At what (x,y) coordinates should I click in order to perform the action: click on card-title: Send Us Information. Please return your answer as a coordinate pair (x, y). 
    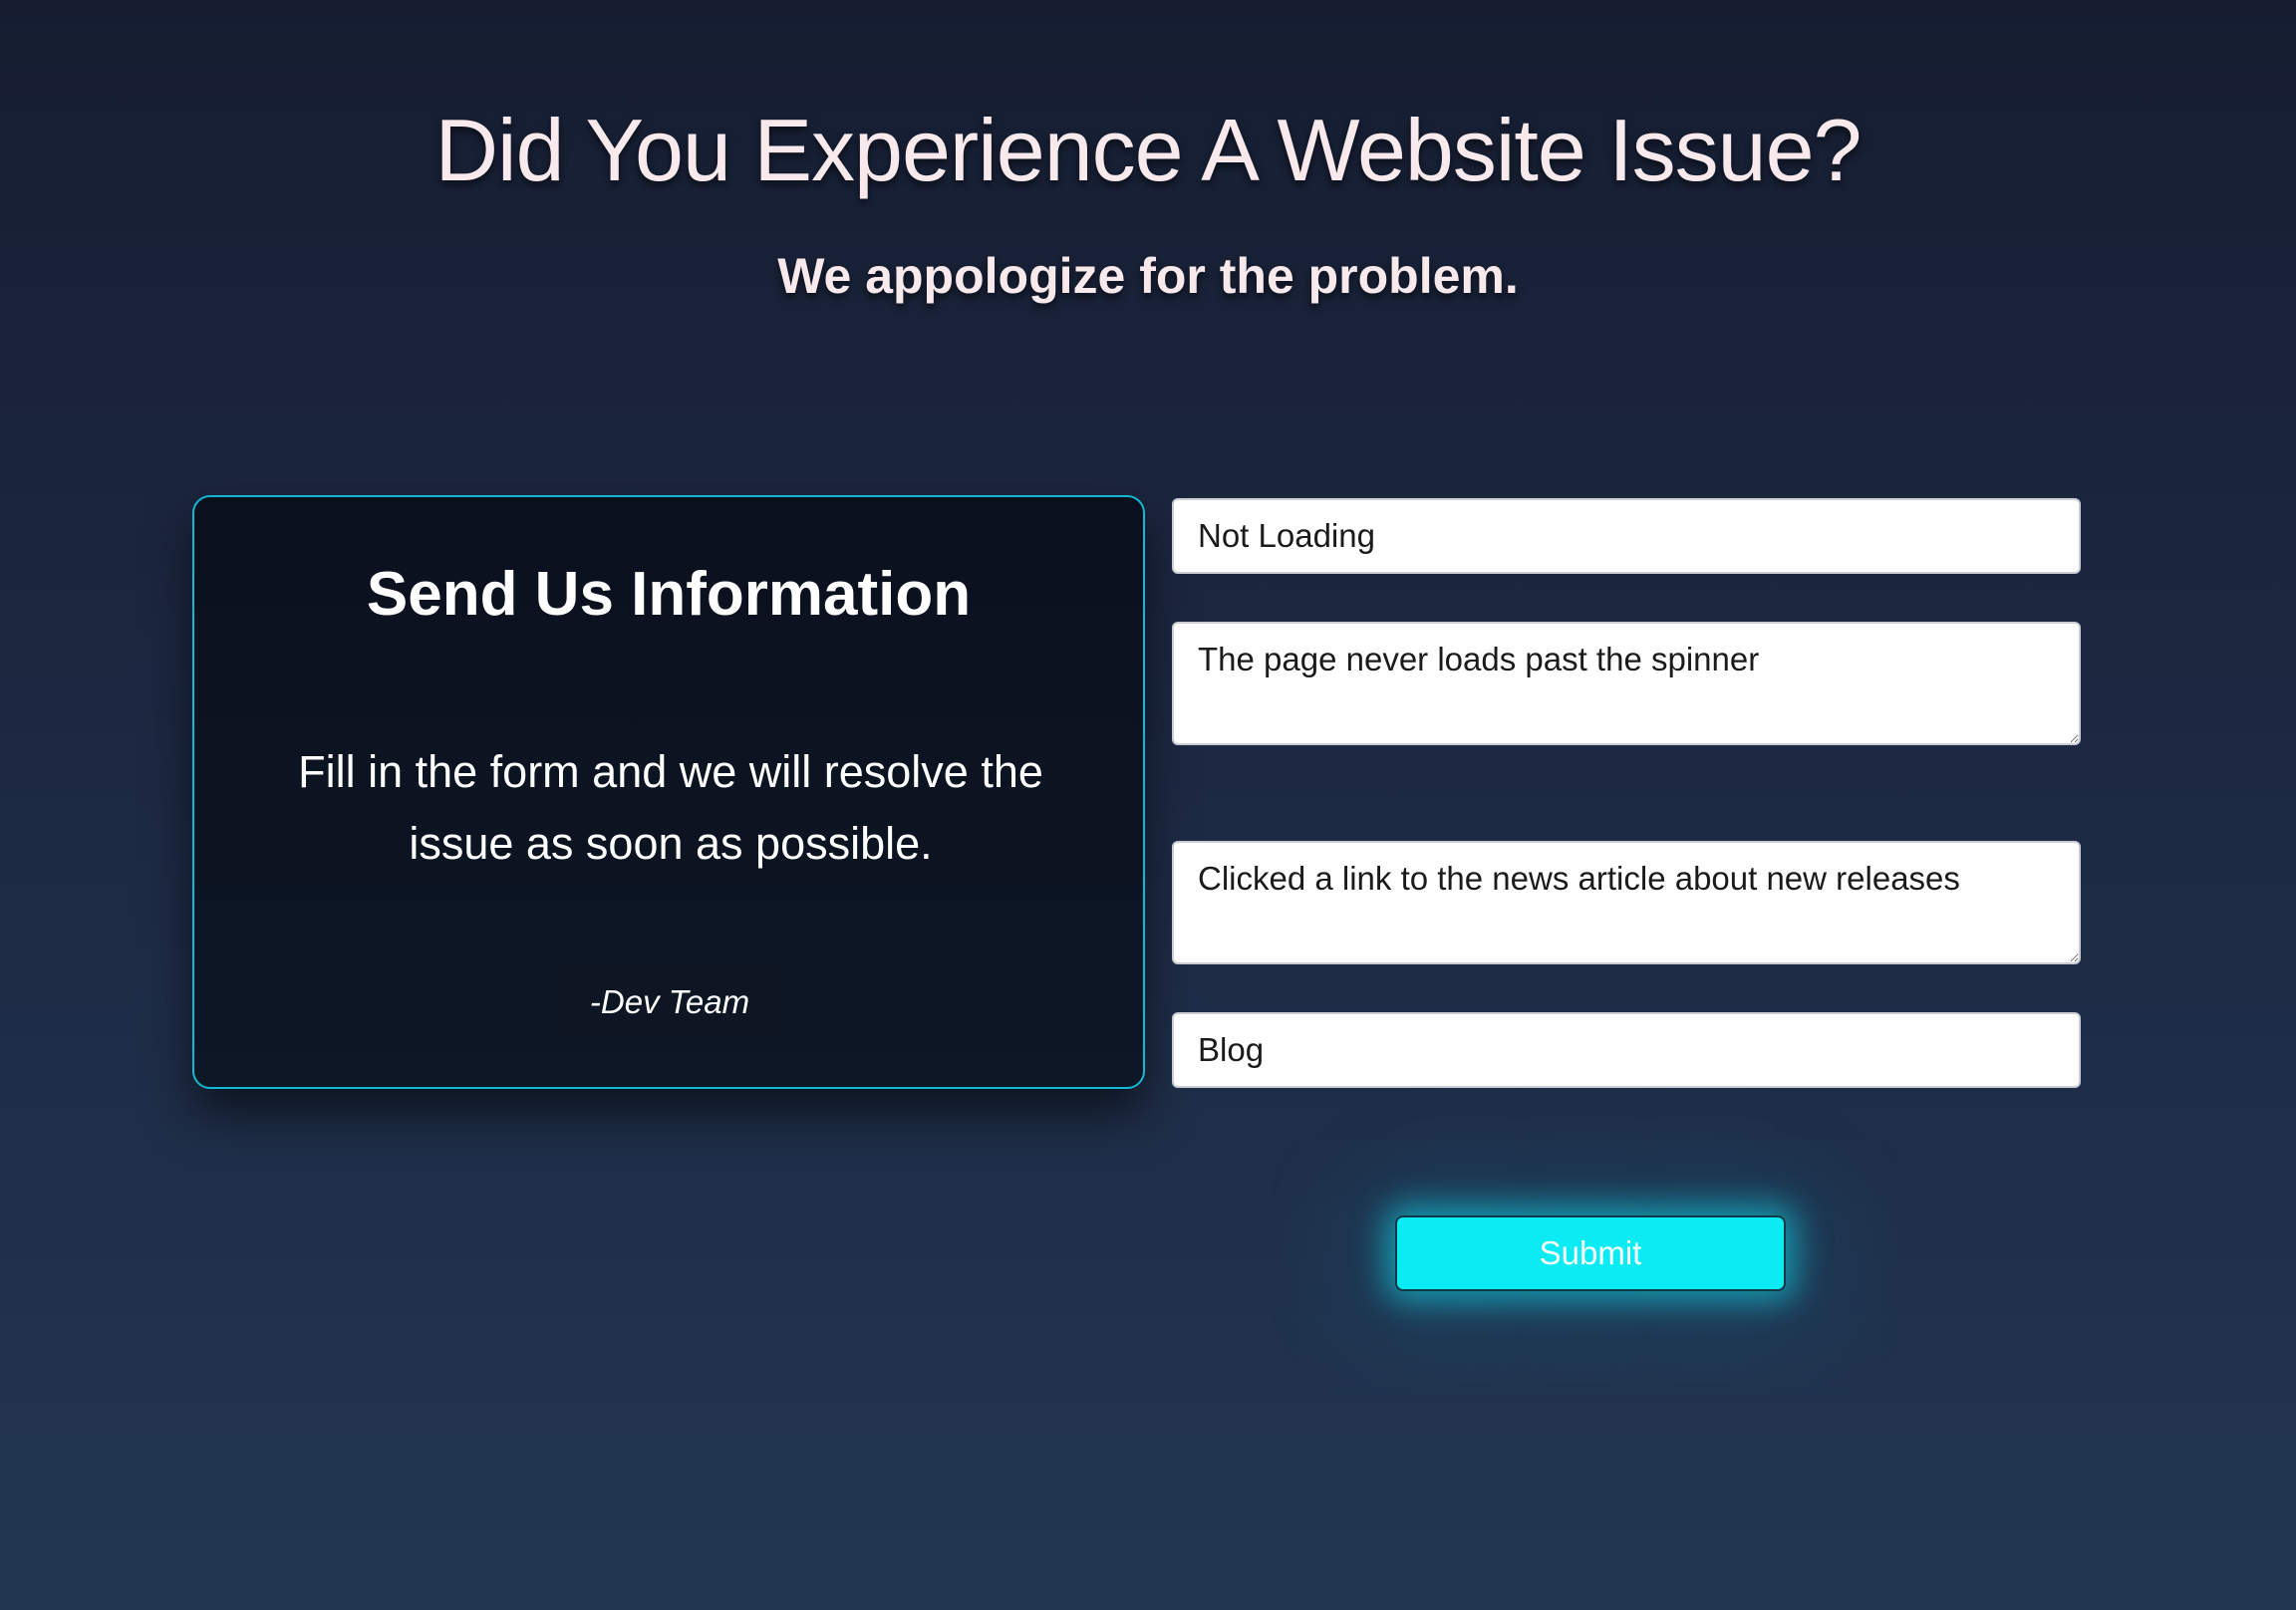
    Looking at the image, I should click on (669, 594).